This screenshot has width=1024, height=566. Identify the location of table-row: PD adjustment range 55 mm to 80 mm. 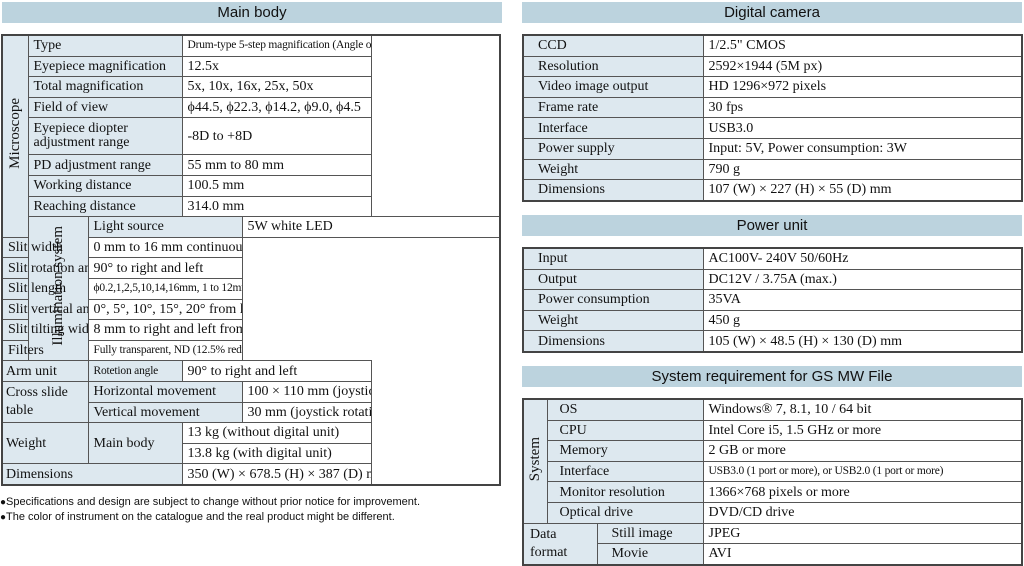
(251, 165).